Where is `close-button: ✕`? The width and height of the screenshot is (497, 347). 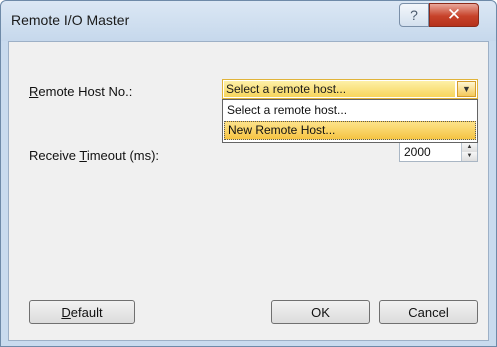 close-button: ✕ is located at coordinates (454, 15).